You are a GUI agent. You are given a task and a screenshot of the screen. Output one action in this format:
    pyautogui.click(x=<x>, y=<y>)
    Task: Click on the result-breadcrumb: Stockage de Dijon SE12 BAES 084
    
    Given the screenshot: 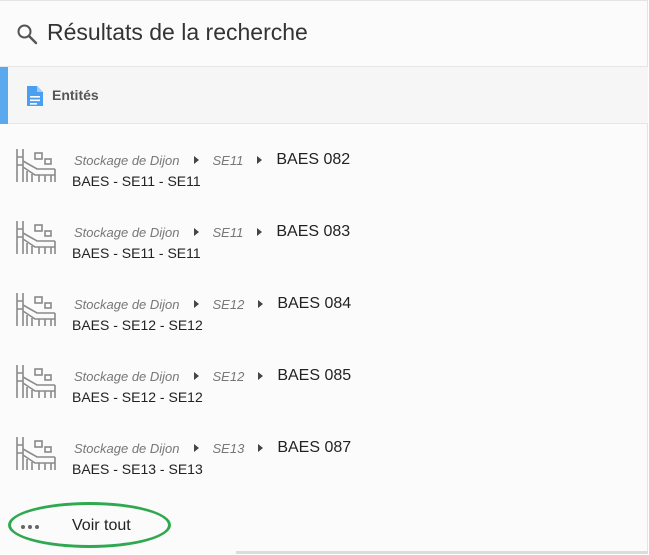 What is the action you would take?
    pyautogui.click(x=212, y=304)
    